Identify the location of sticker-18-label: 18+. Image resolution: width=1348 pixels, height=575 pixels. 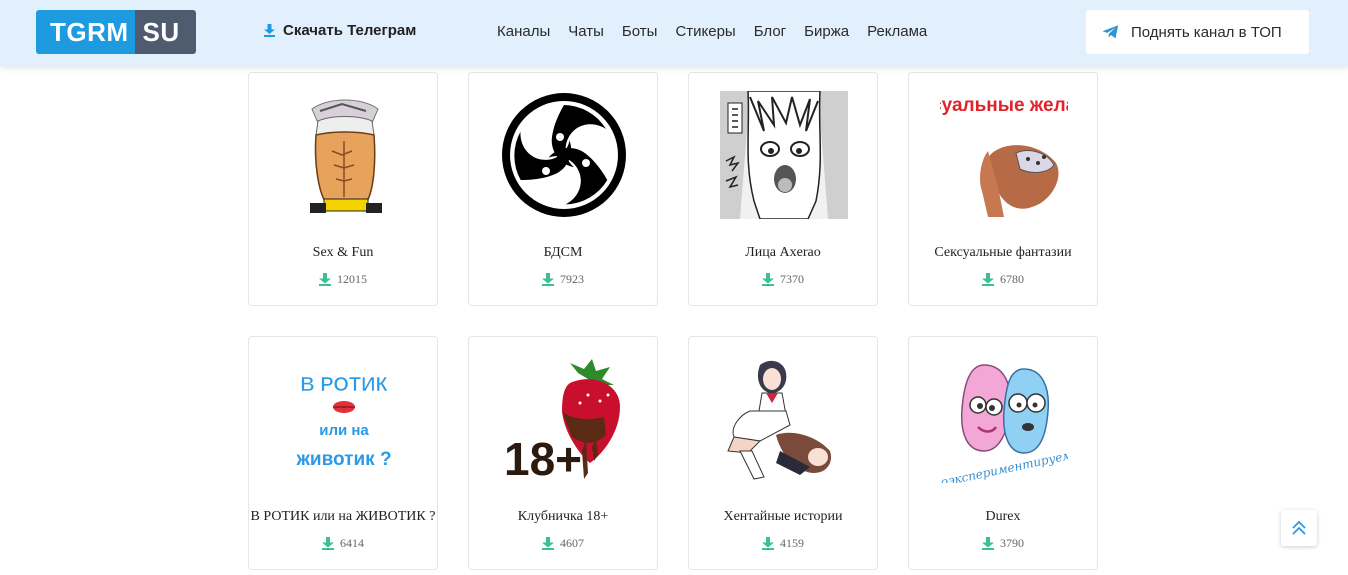
(543, 458).